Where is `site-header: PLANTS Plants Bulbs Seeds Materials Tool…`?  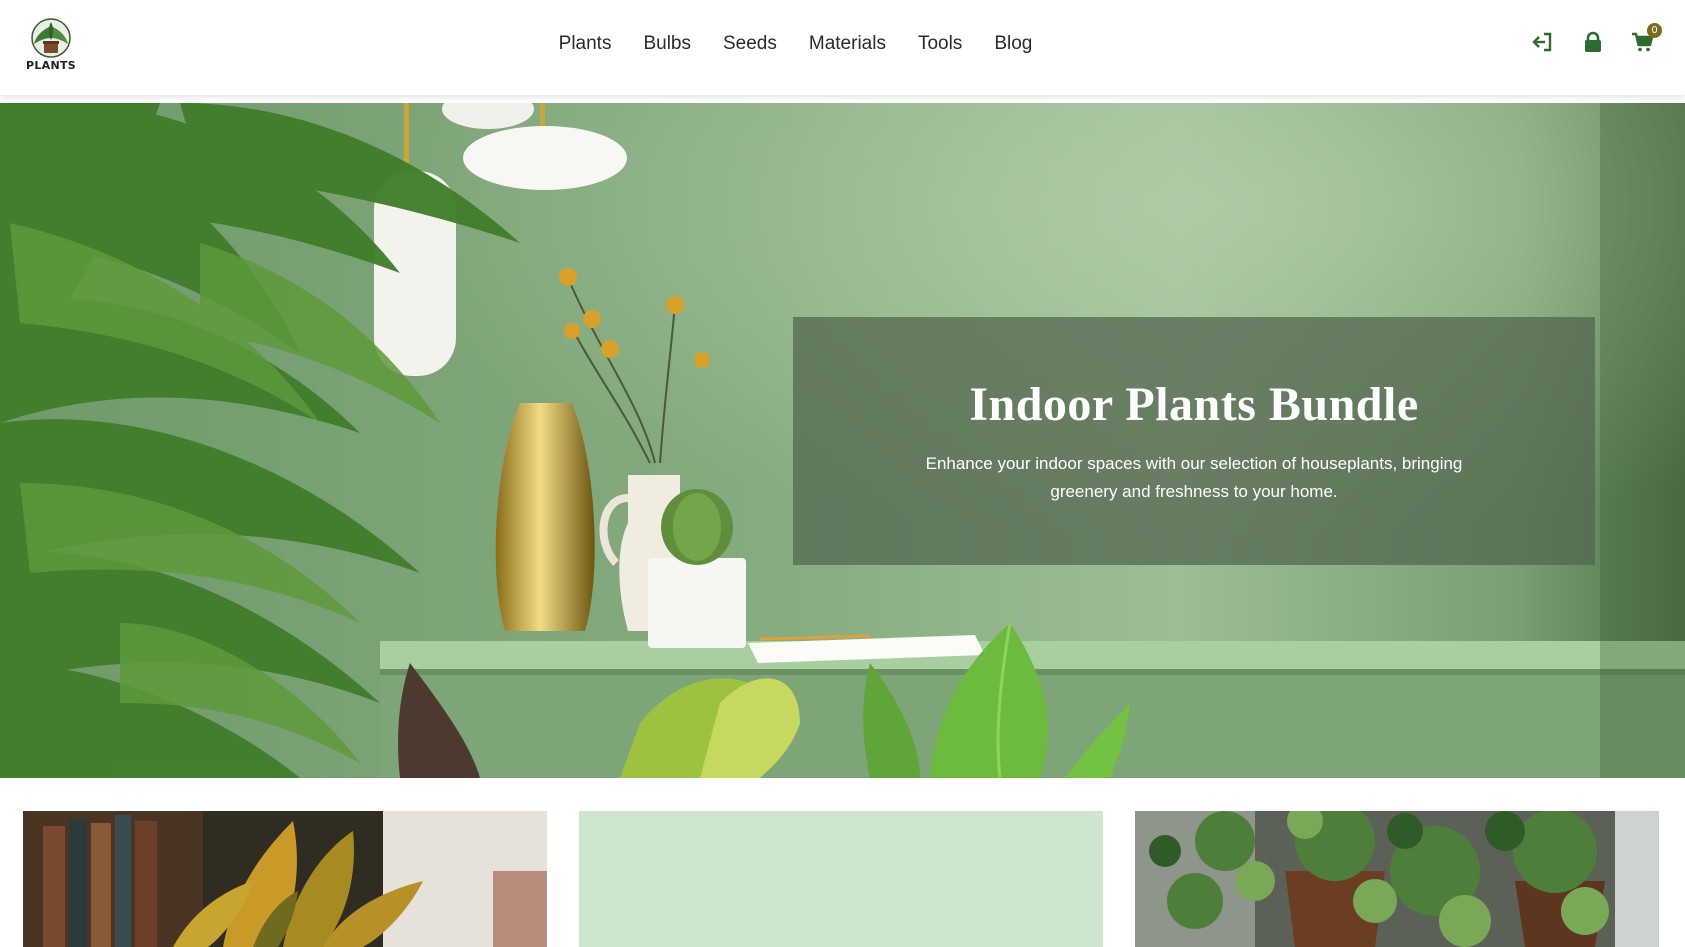
site-header: PLANTS Plants Bulbs Seeds Materials Tool… is located at coordinates (842, 47).